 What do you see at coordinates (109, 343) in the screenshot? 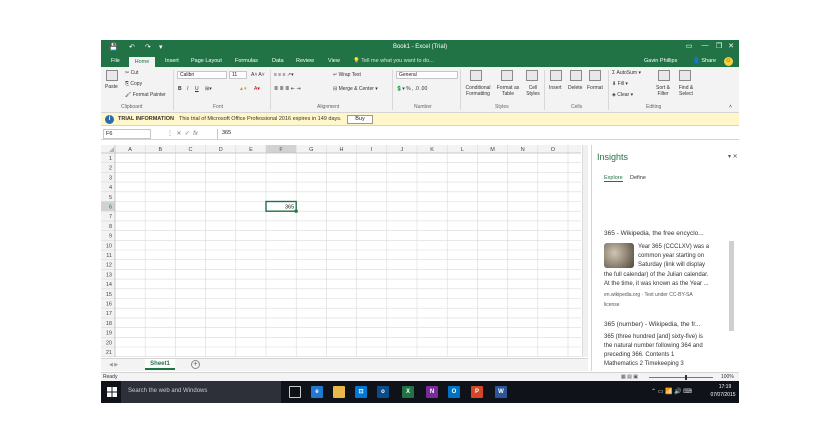
I see `row-header-20: 20` at bounding box center [109, 343].